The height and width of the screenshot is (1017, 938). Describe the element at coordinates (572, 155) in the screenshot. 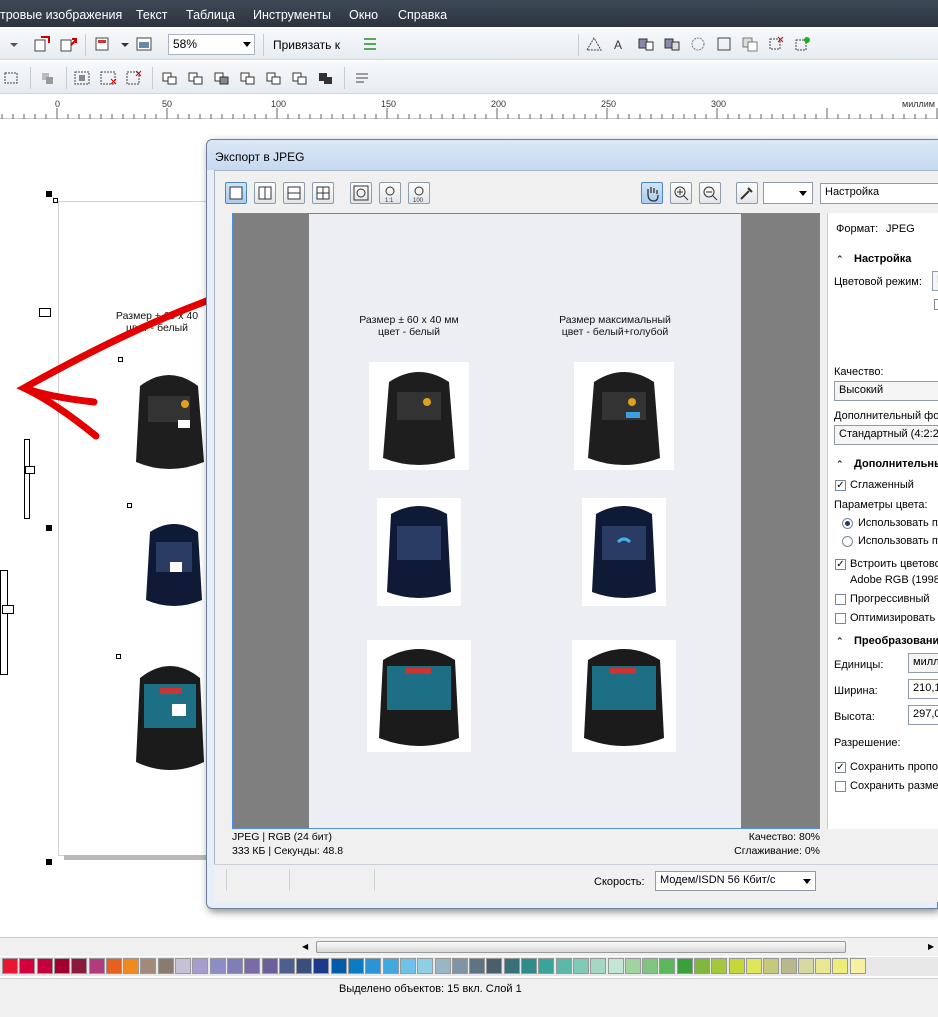

I see `dialog-titlebar: Экспорт в JPEG` at that location.